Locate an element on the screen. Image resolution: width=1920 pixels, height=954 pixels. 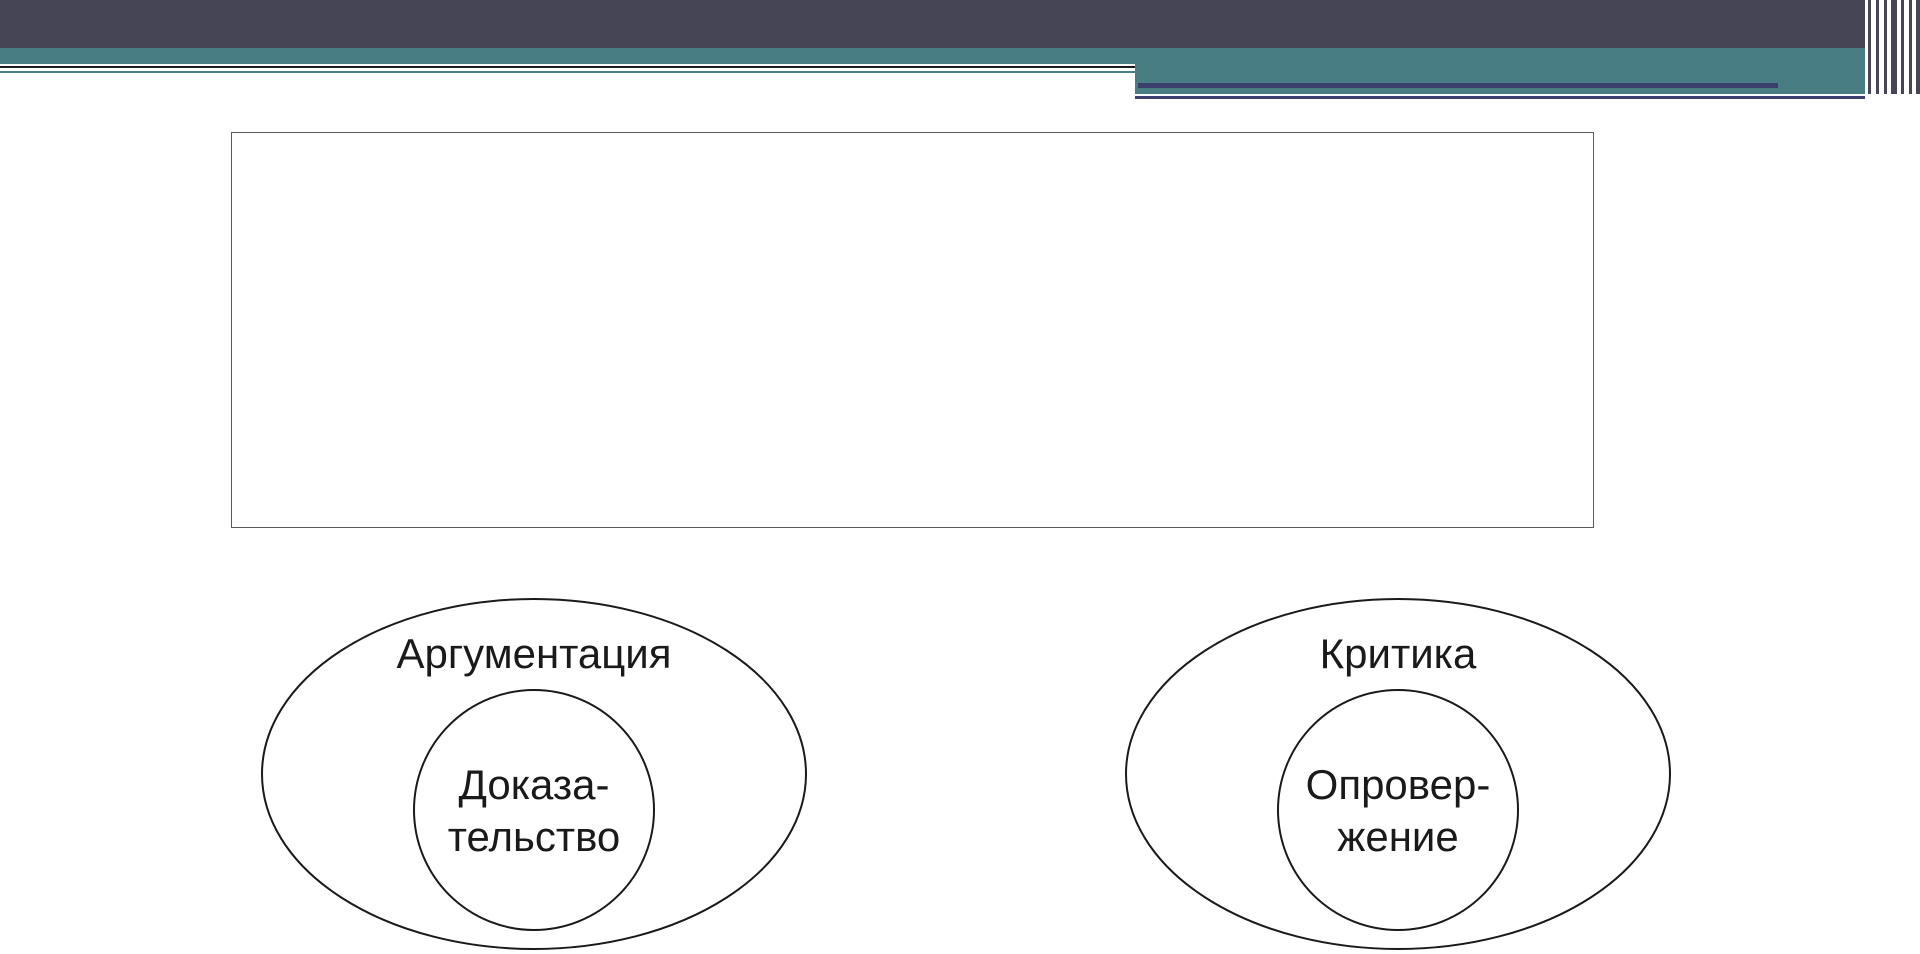
refutation-label-line1: Опровер- is located at coordinates (1398, 784).